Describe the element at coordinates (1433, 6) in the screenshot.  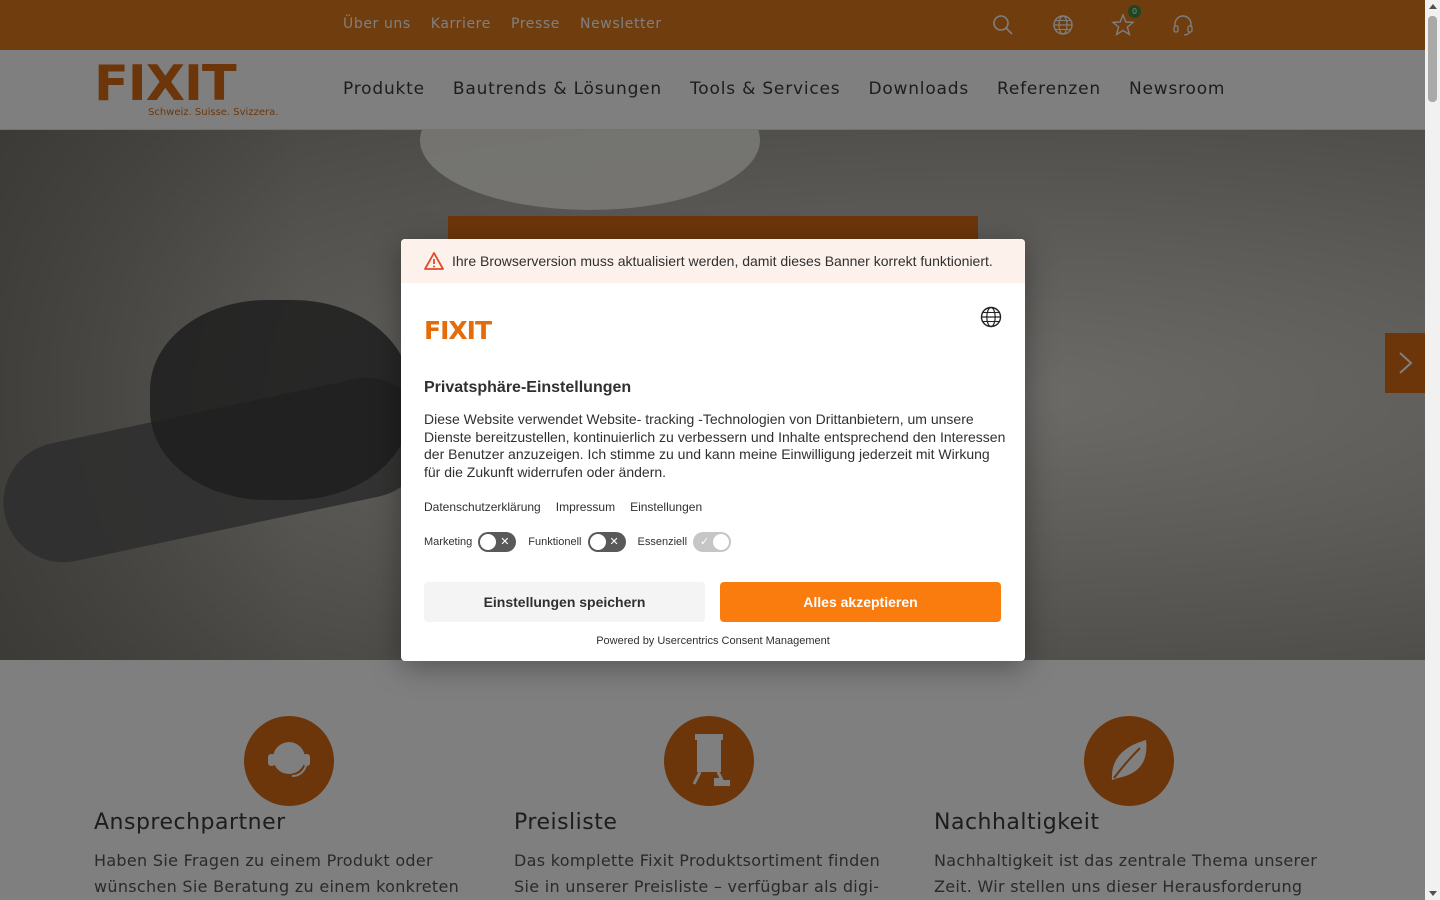
I see `scroll-up-arrow` at that location.